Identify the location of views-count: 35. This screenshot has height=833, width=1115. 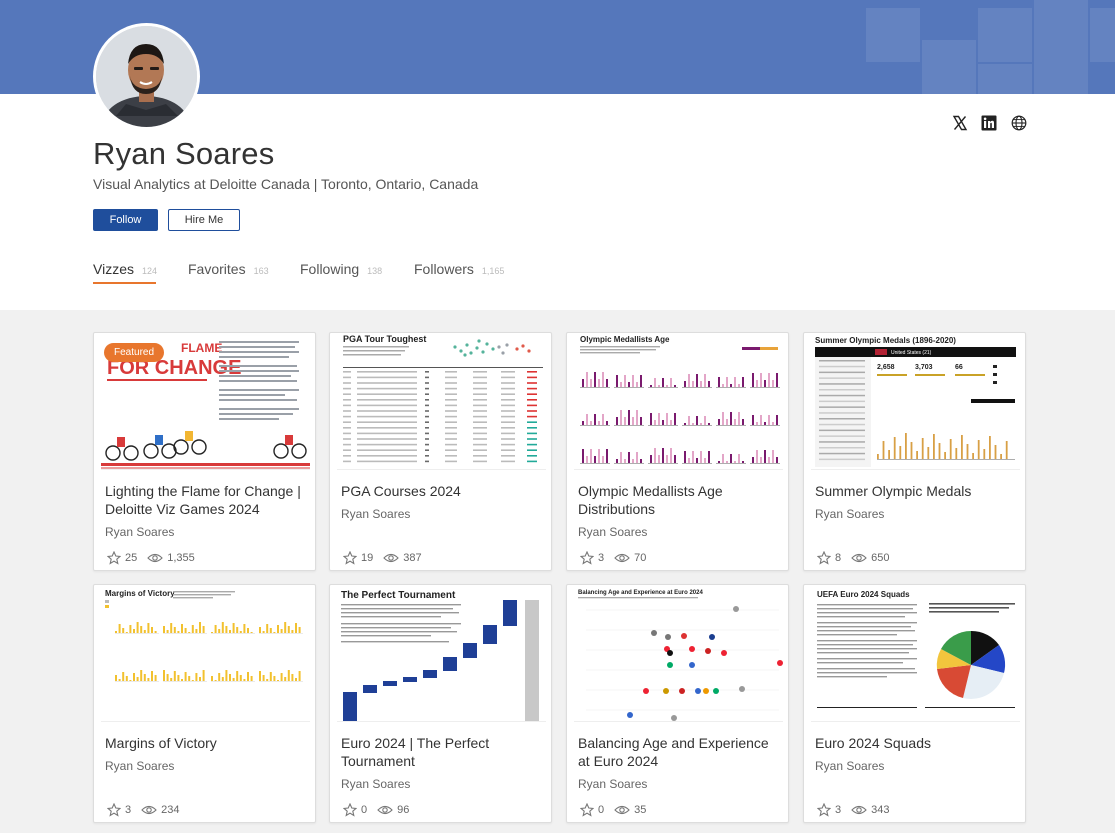
(640, 810).